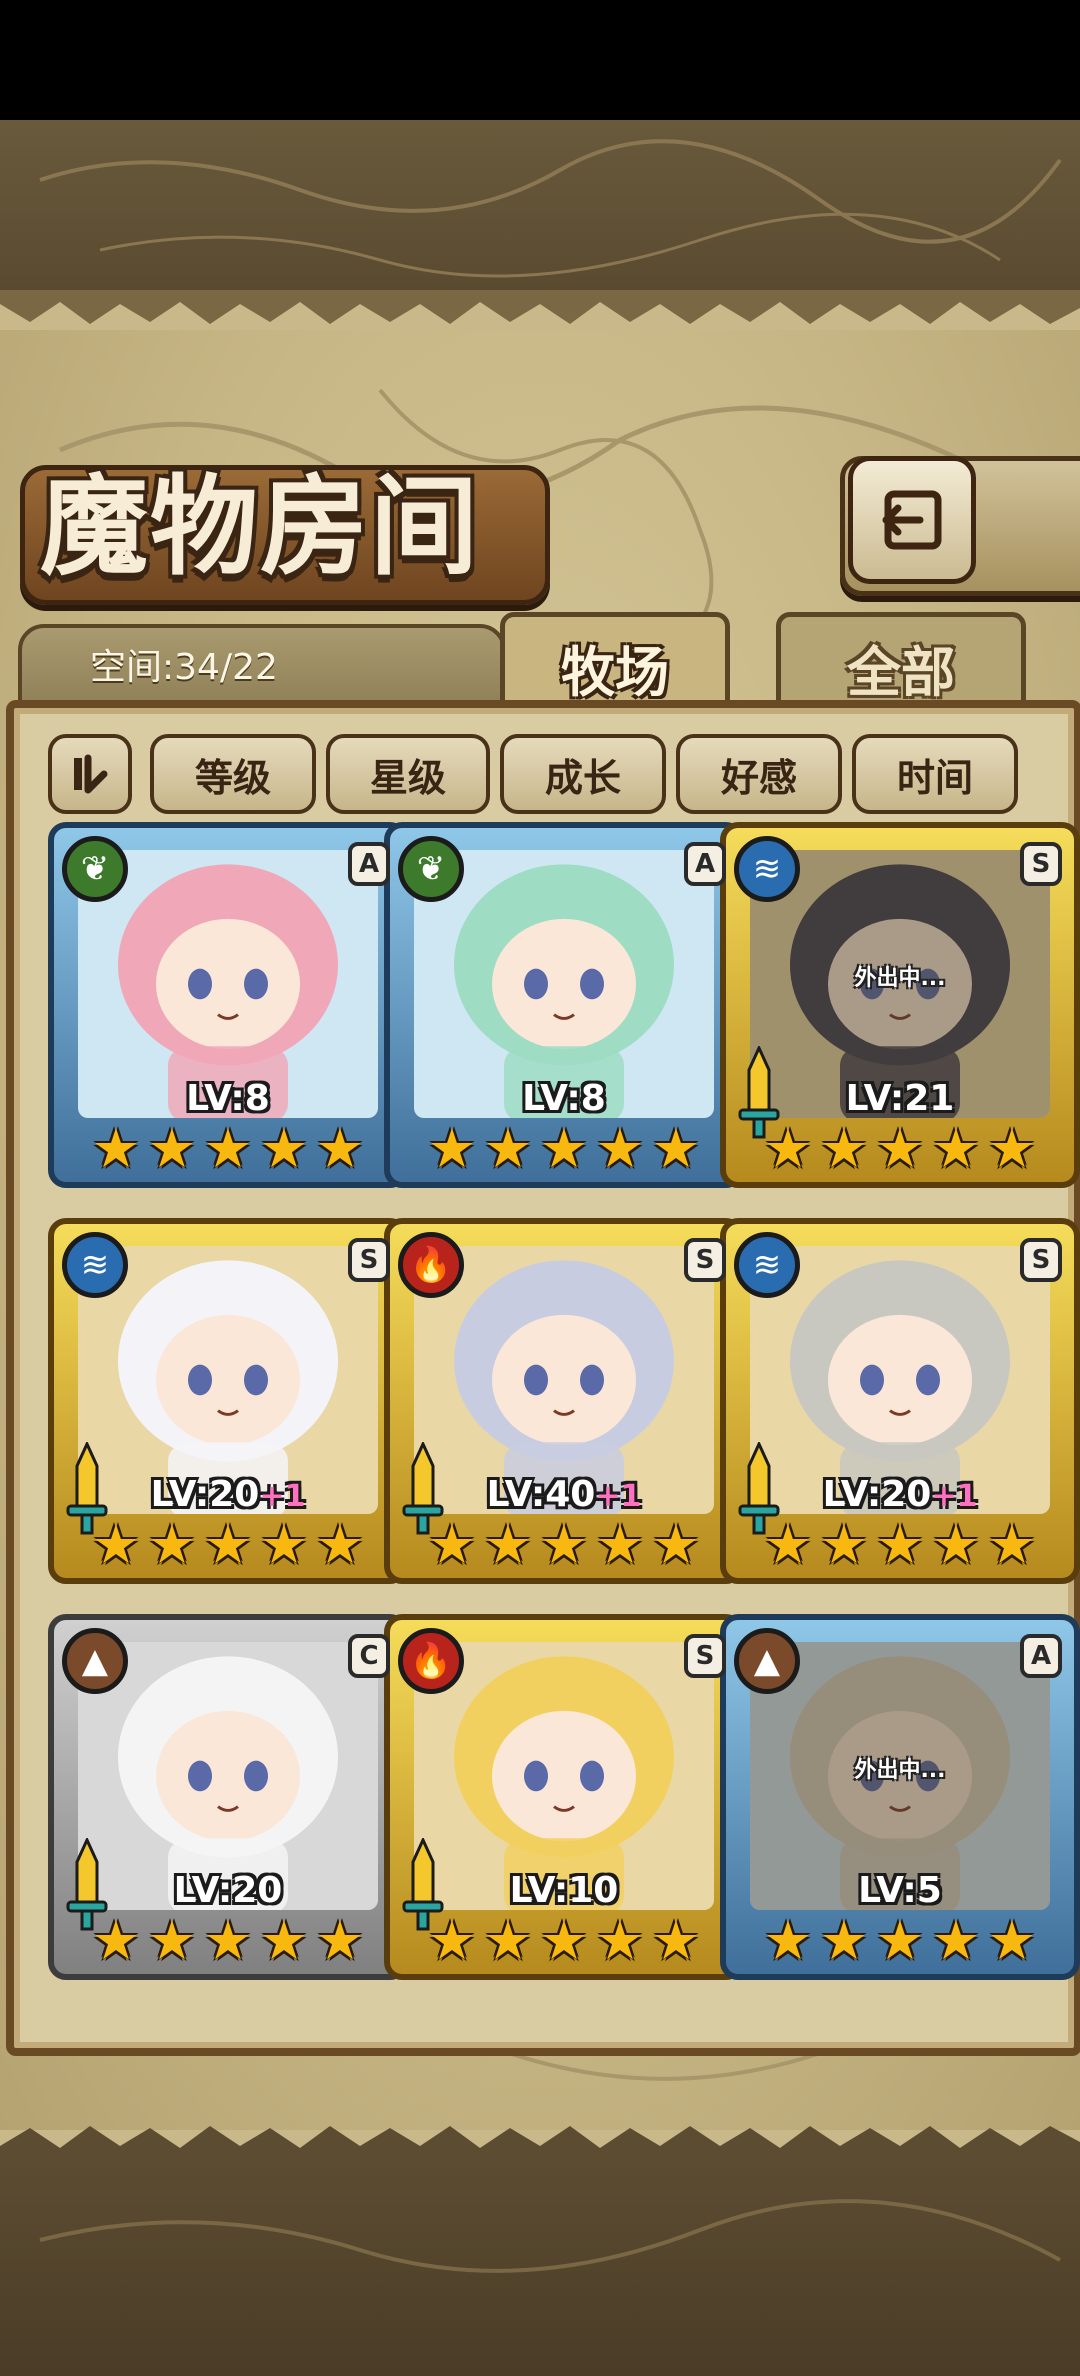 The height and width of the screenshot is (2376, 1080). I want to click on sort-growth-button: 成长, so click(583, 774).